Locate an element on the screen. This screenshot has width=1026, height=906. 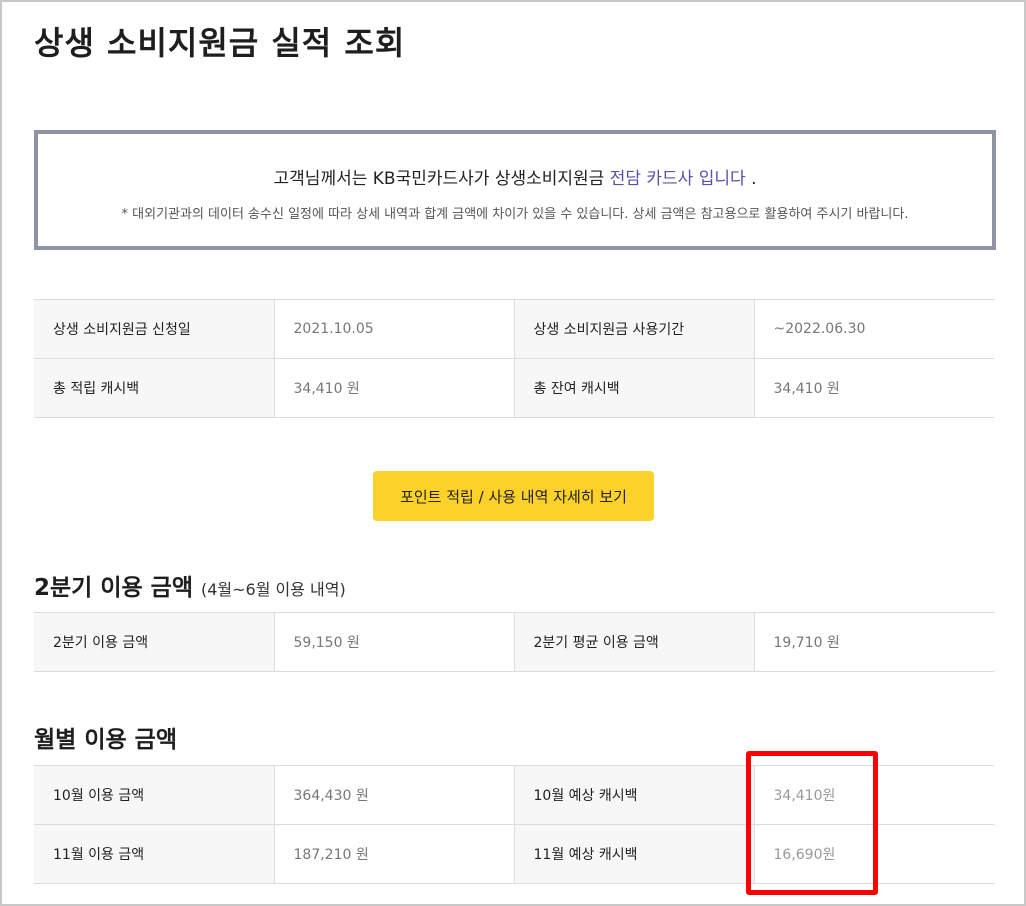
october-usage-value: 364,430 원 is located at coordinates (393, 795).